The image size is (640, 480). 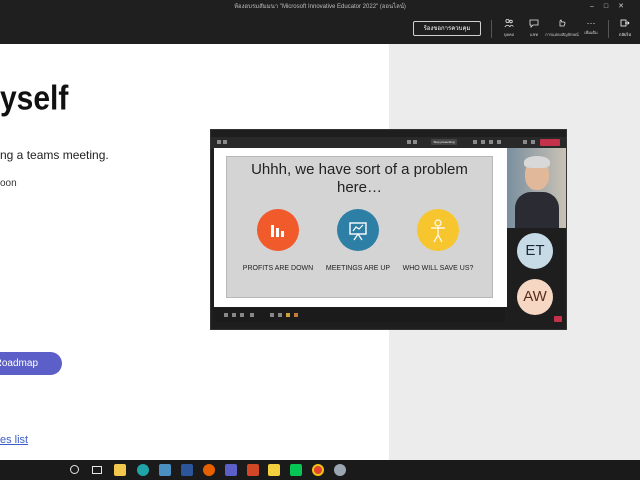 I want to click on roadmap-button: Roadmap, so click(x=31, y=363).